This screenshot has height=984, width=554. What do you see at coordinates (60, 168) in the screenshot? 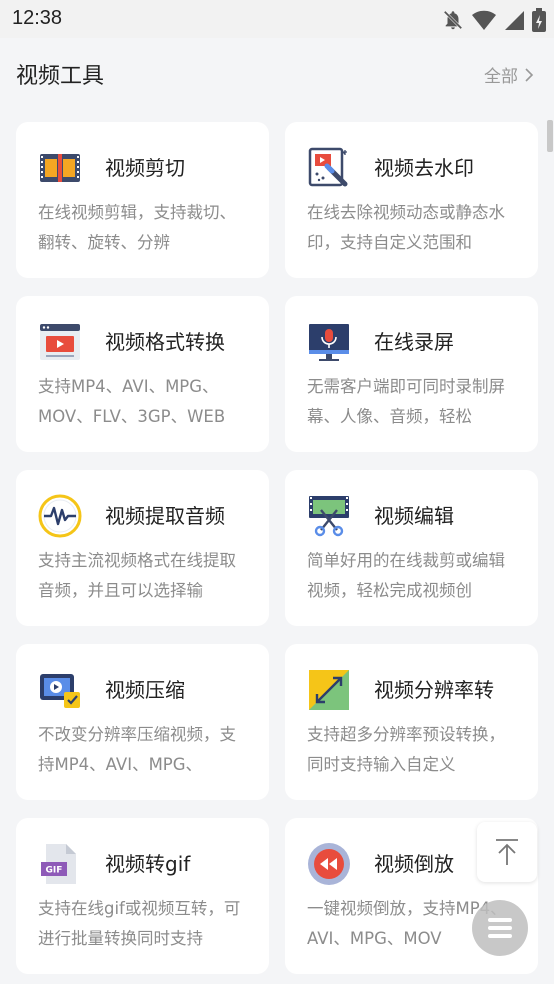
I see `film-cut-icon` at bounding box center [60, 168].